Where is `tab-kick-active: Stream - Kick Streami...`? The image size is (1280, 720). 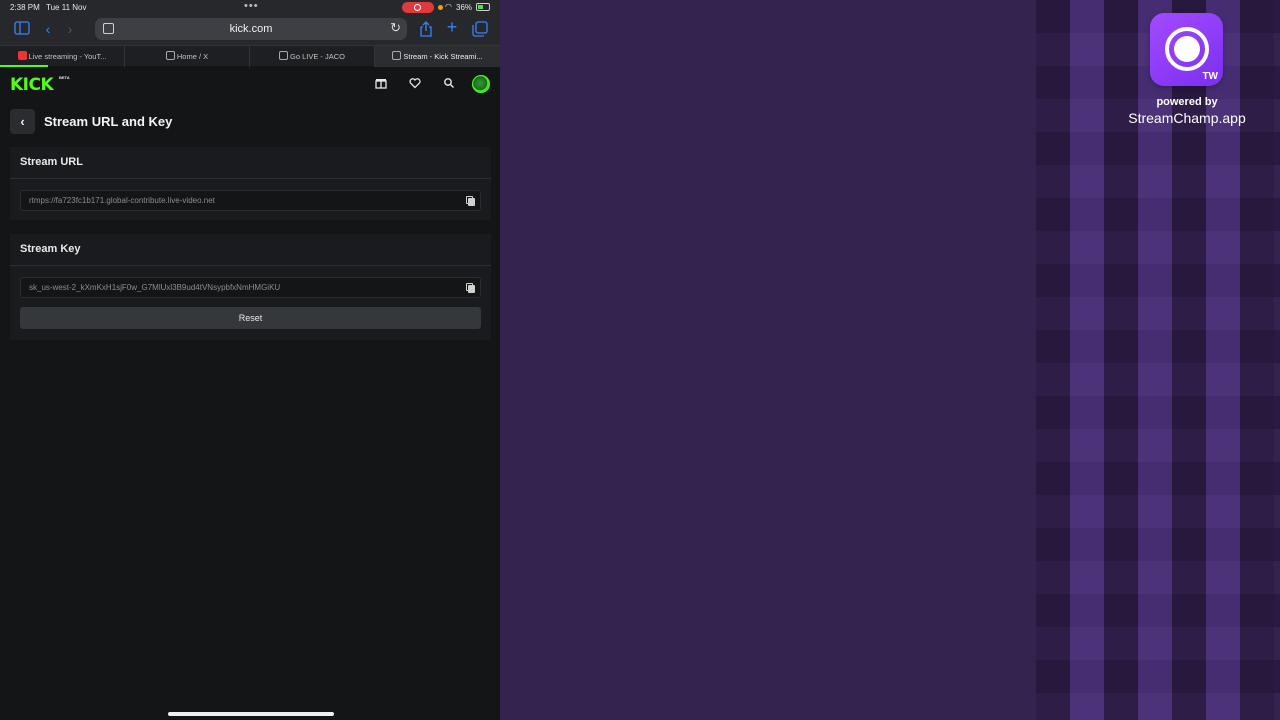 tab-kick-active: Stream - Kick Streami... is located at coordinates (437, 56).